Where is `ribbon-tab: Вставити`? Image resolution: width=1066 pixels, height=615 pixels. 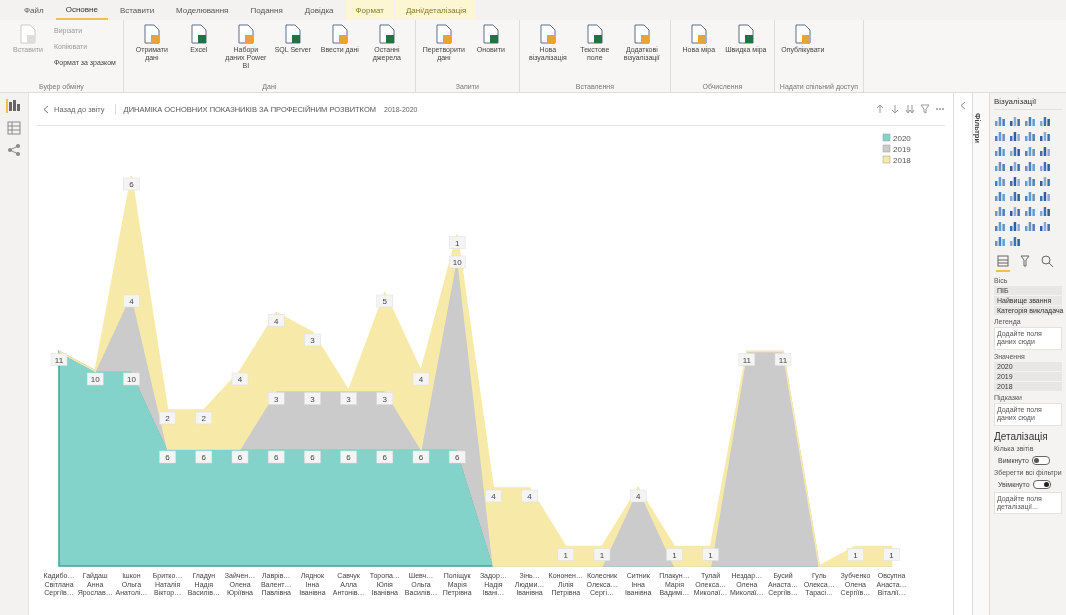
ribbon-tab: Вставити is located at coordinates (137, 10).